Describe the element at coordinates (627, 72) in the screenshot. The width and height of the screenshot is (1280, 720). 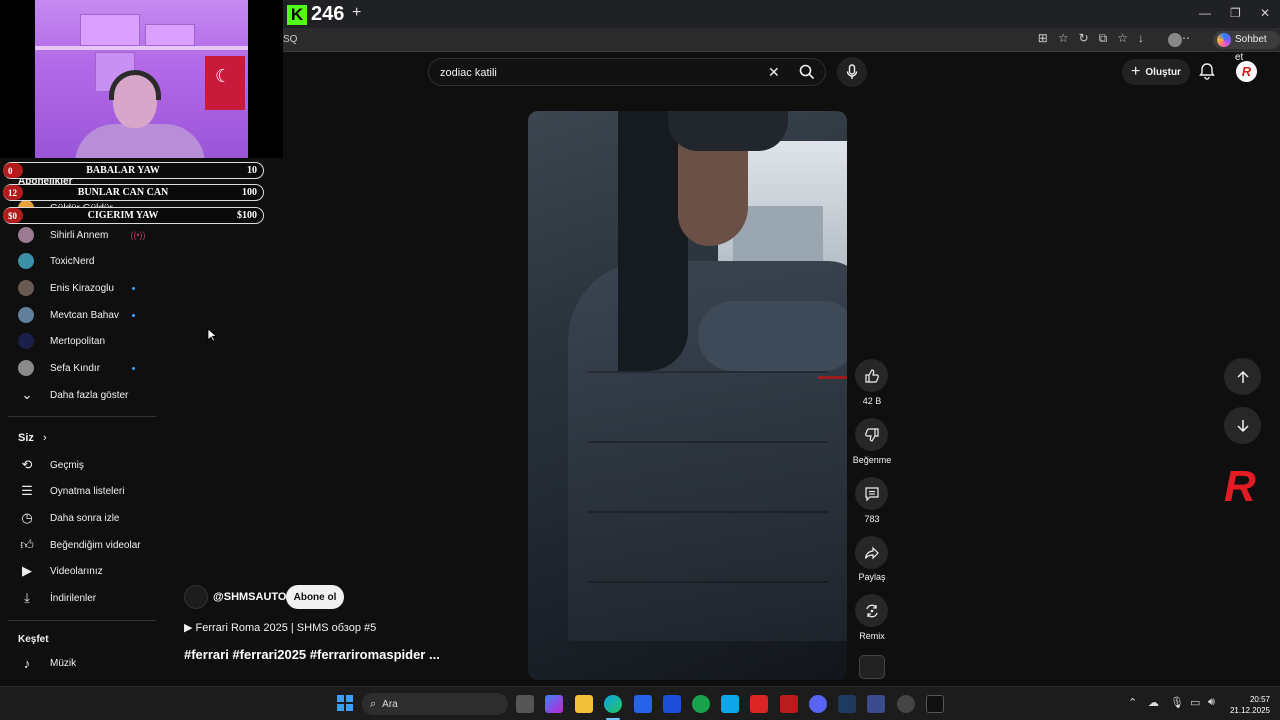
I see `search-box: zodiac katili ✕` at that location.